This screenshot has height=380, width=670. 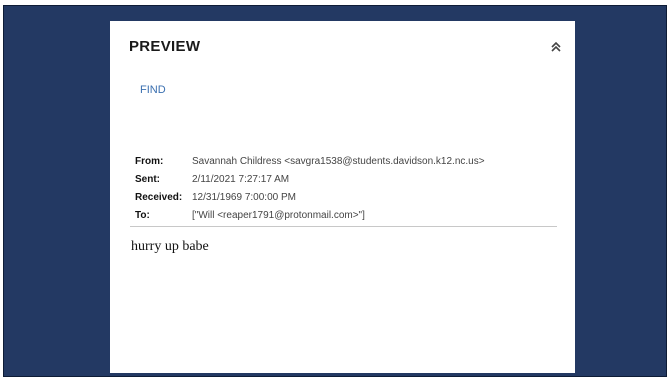 I want to click on collapse-button, so click(x=556, y=47).